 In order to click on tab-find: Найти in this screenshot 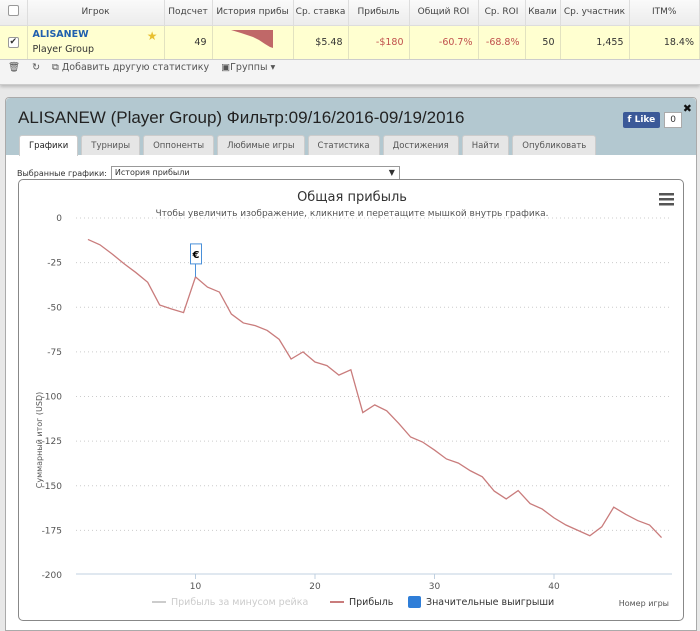, I will do `click(485, 145)`.